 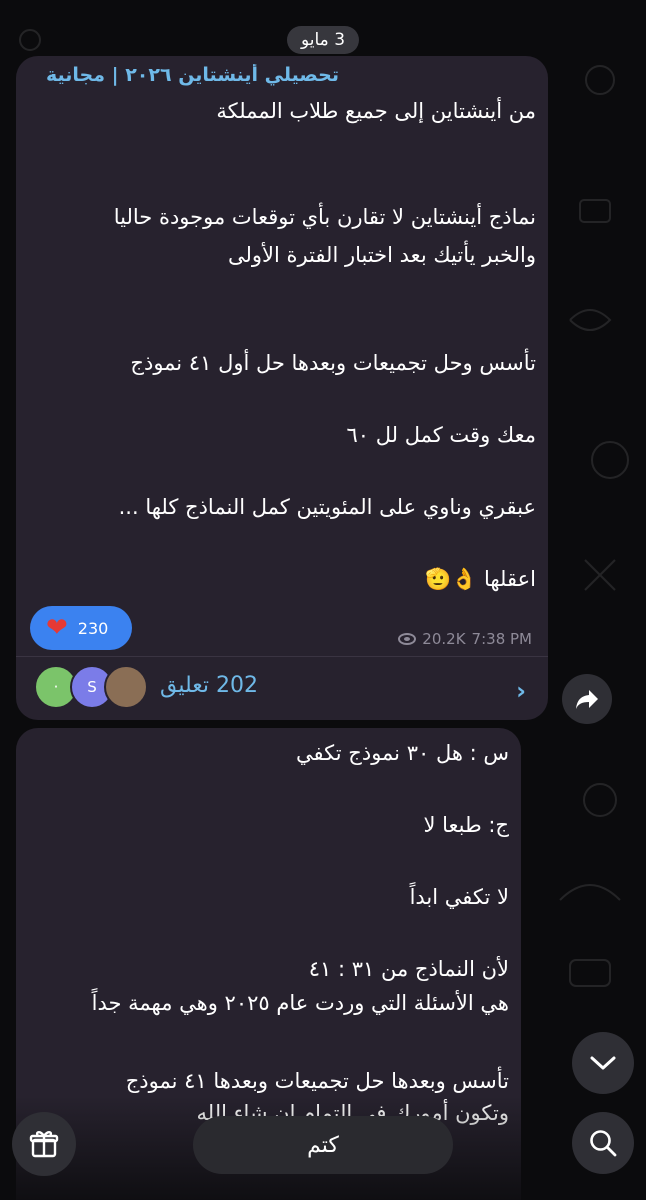 I want to click on eye-icon, so click(x=407, y=639).